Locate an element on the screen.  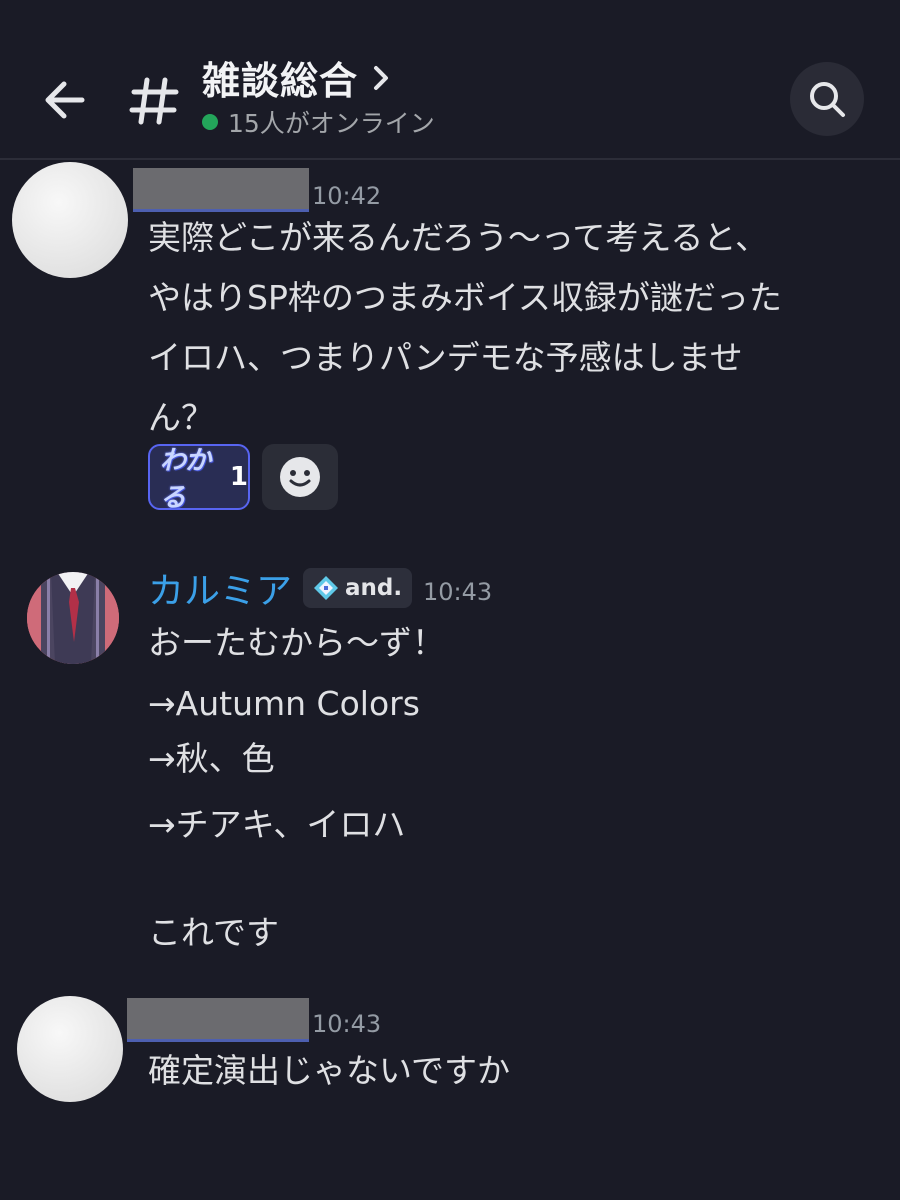
reaction-chip: わかる 1 is located at coordinates (199, 478).